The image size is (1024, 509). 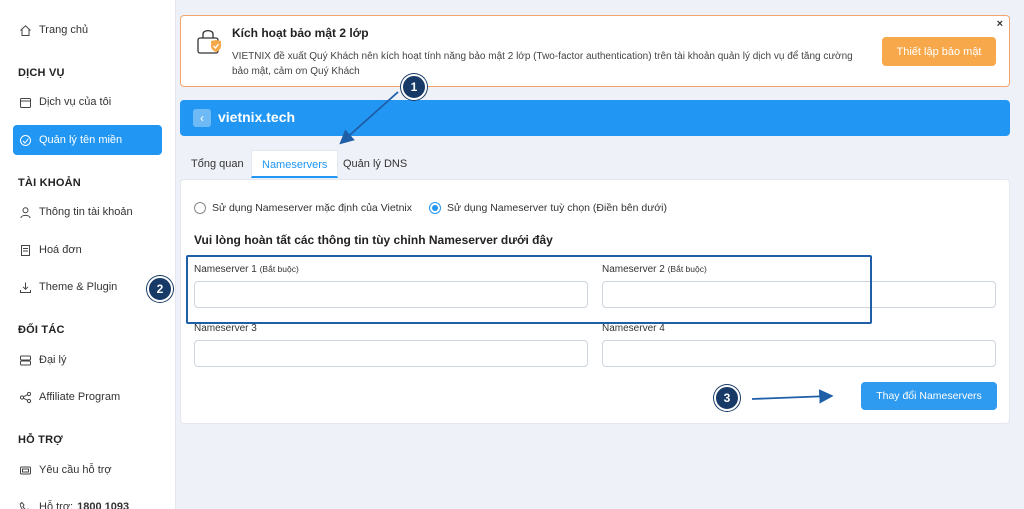 What do you see at coordinates (41, 330) in the screenshot?
I see `section-partners: ĐỐI TÁC` at bounding box center [41, 330].